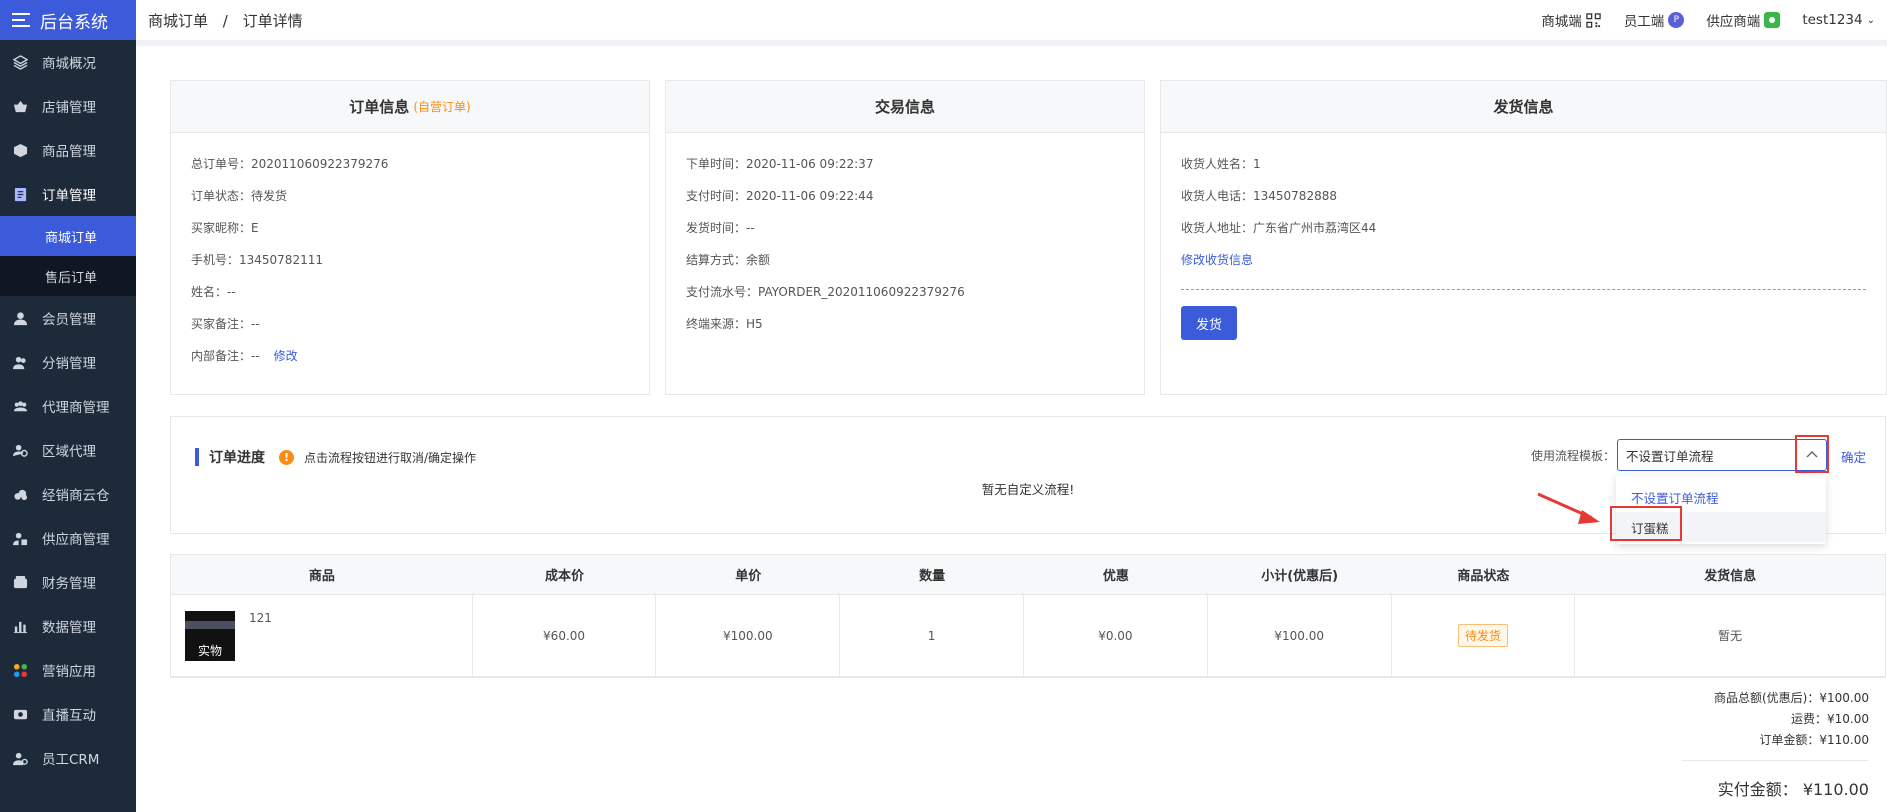 Image resolution: width=1887 pixels, height=812 pixels. I want to click on self-operated-tag: (自营订单), so click(442, 107).